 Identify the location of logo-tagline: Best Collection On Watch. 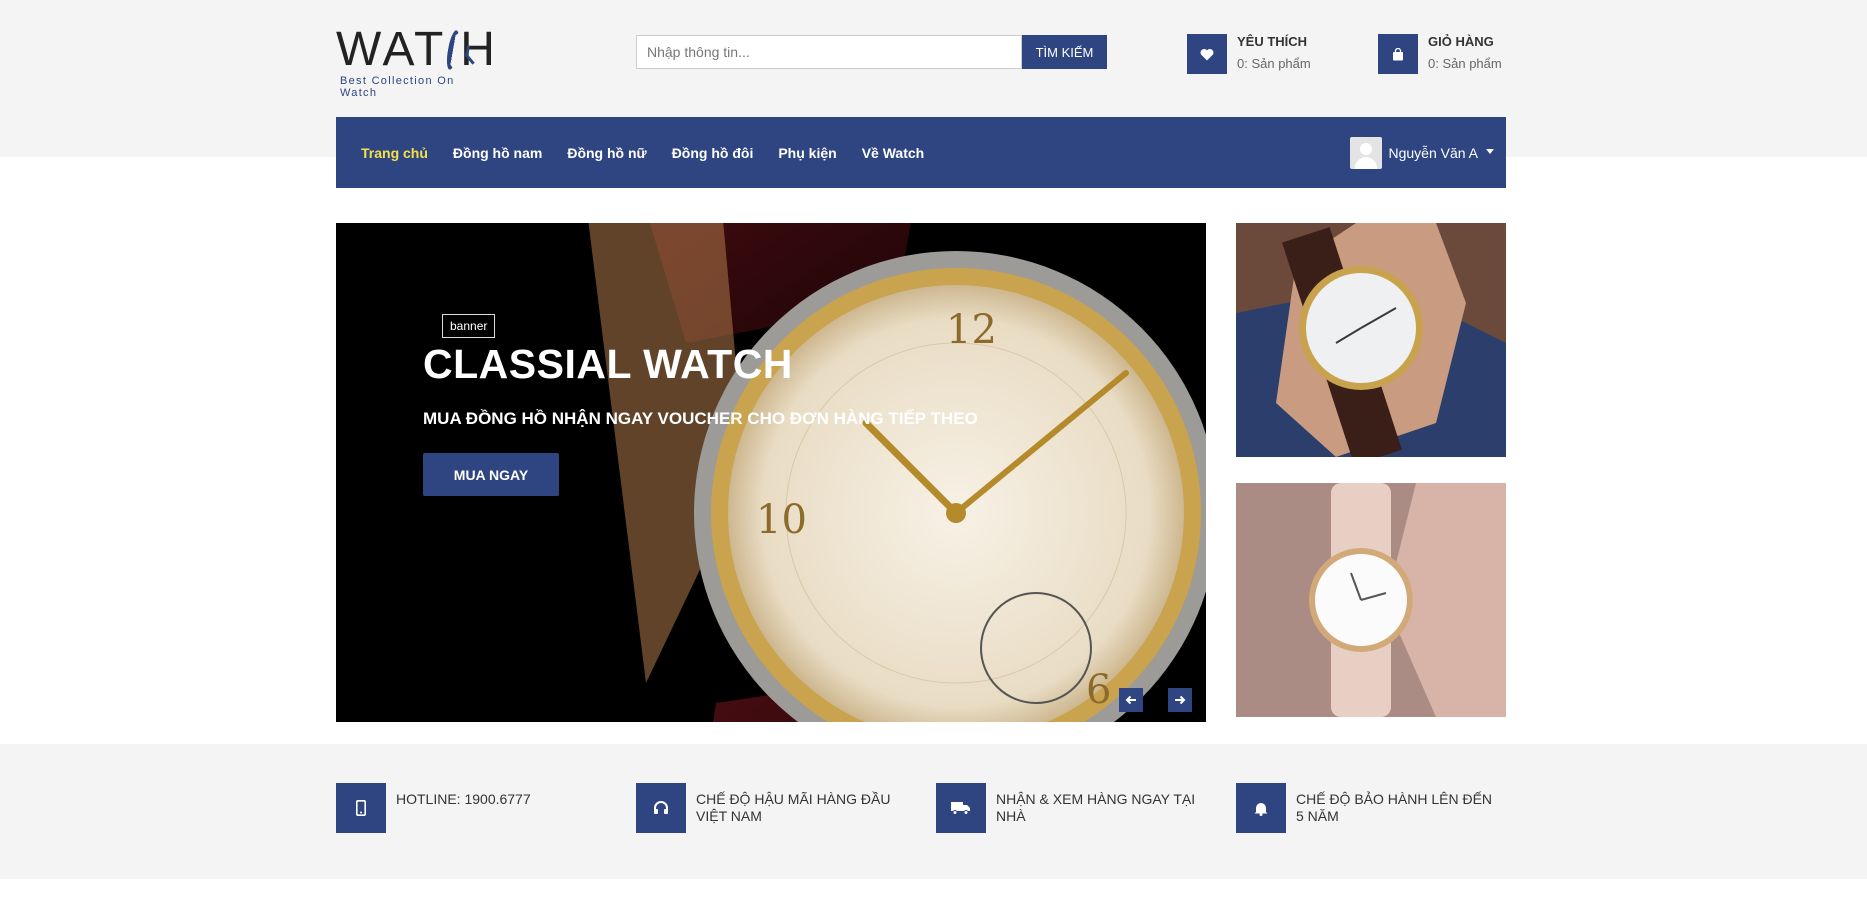
(397, 87).